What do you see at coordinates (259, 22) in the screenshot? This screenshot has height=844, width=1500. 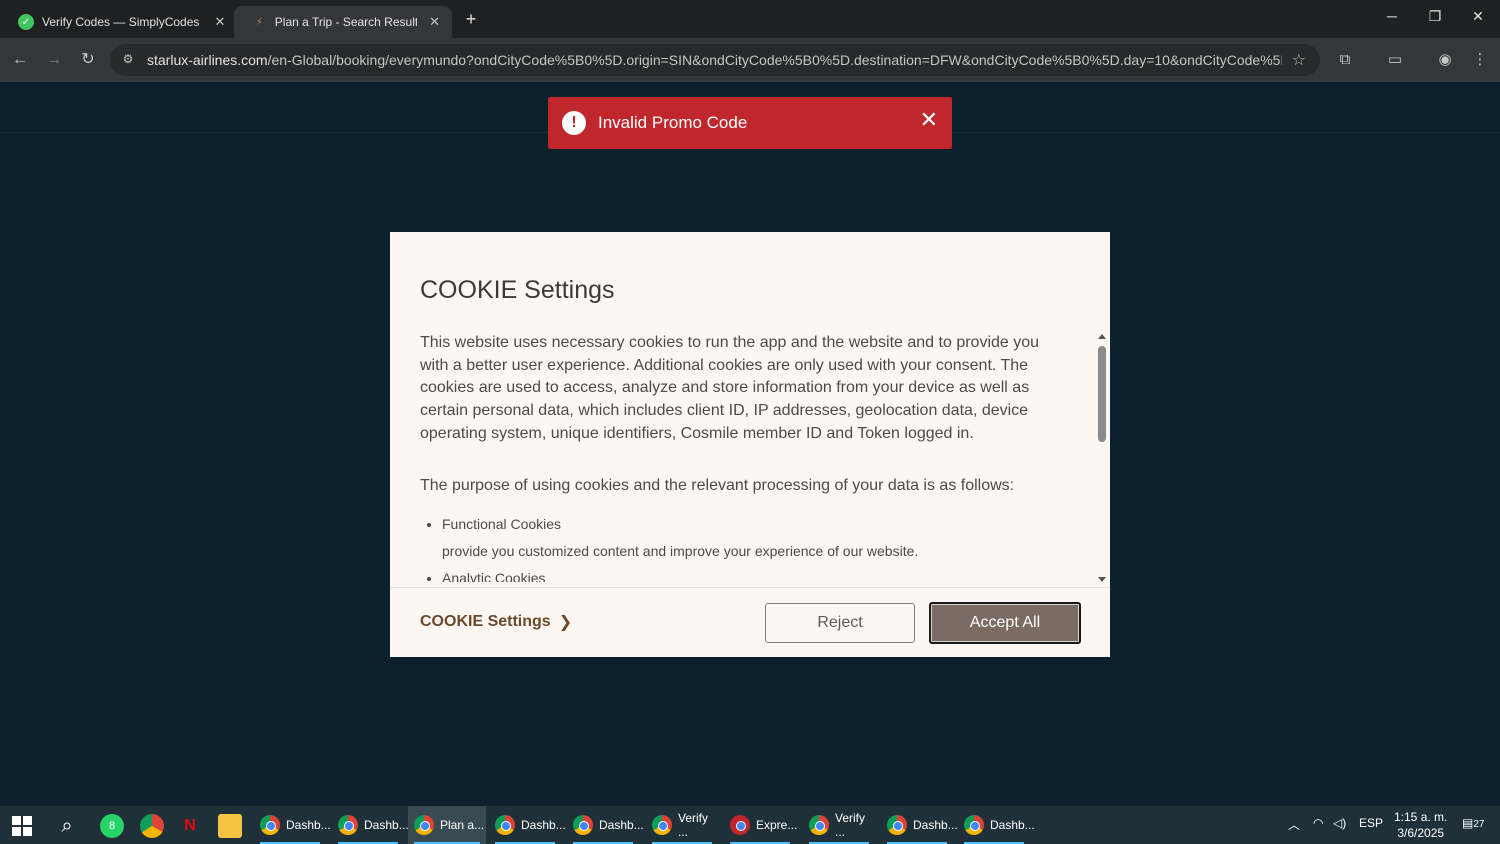 I see `starlux-icon: ⚡` at bounding box center [259, 22].